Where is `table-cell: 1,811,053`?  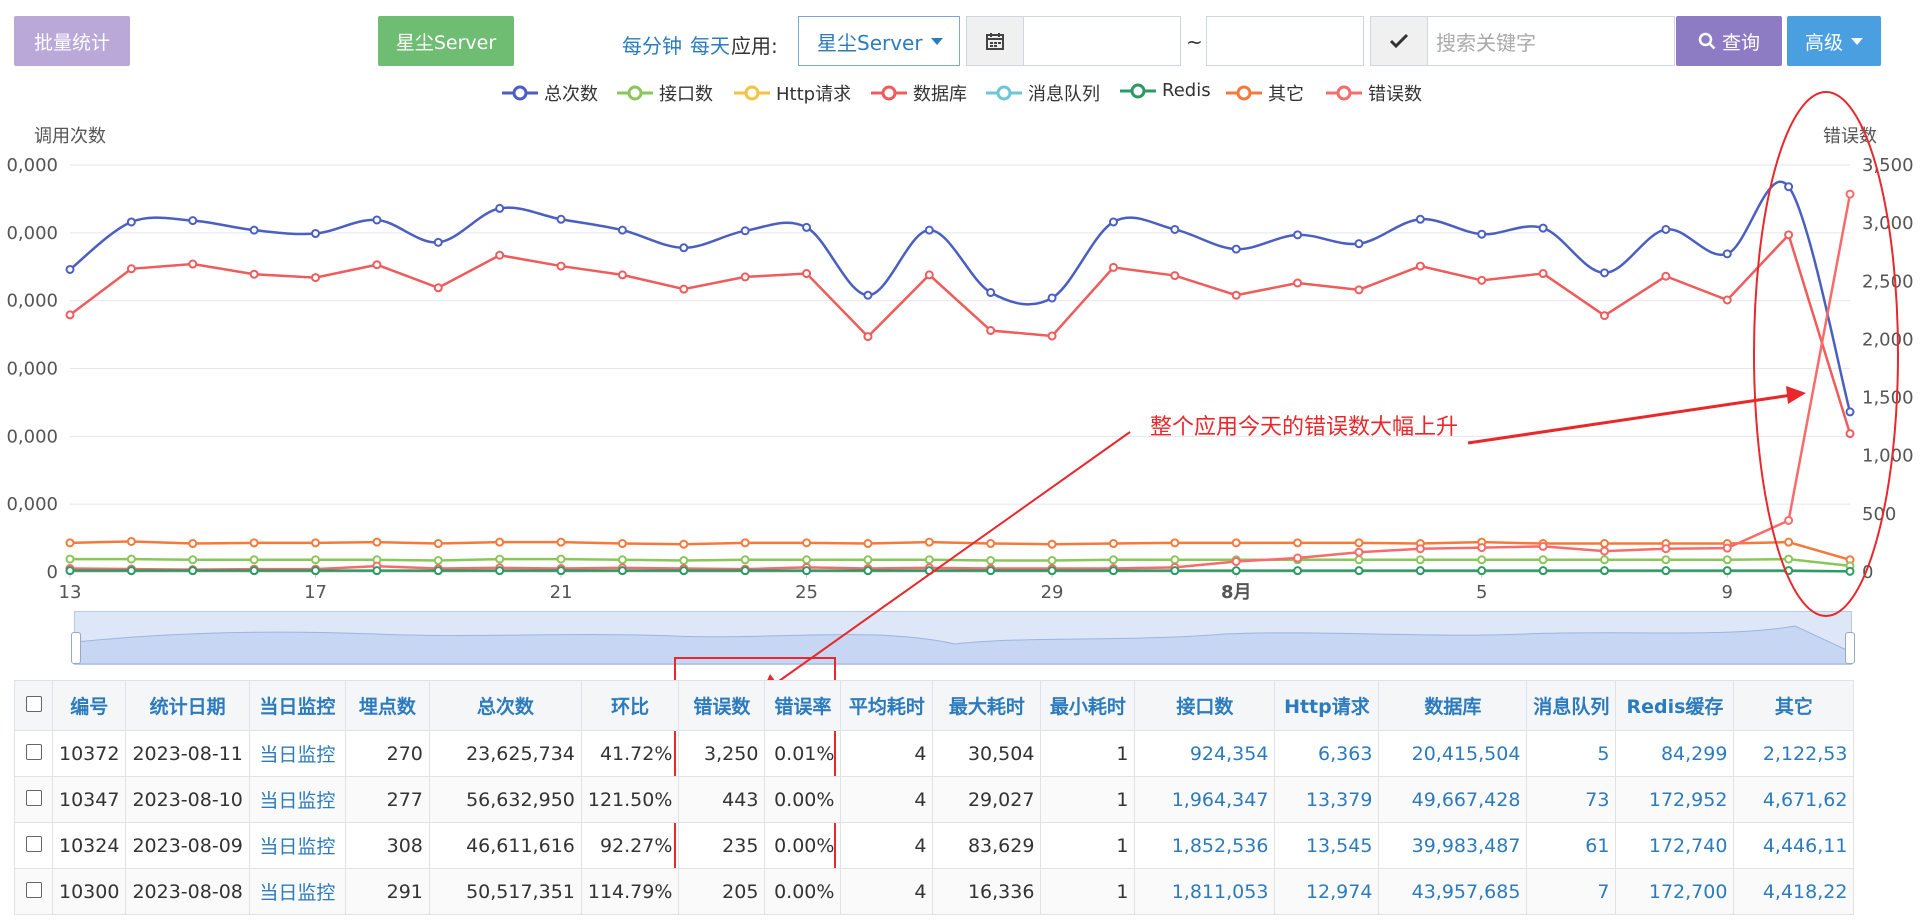 table-cell: 1,811,053 is located at coordinates (1205, 891).